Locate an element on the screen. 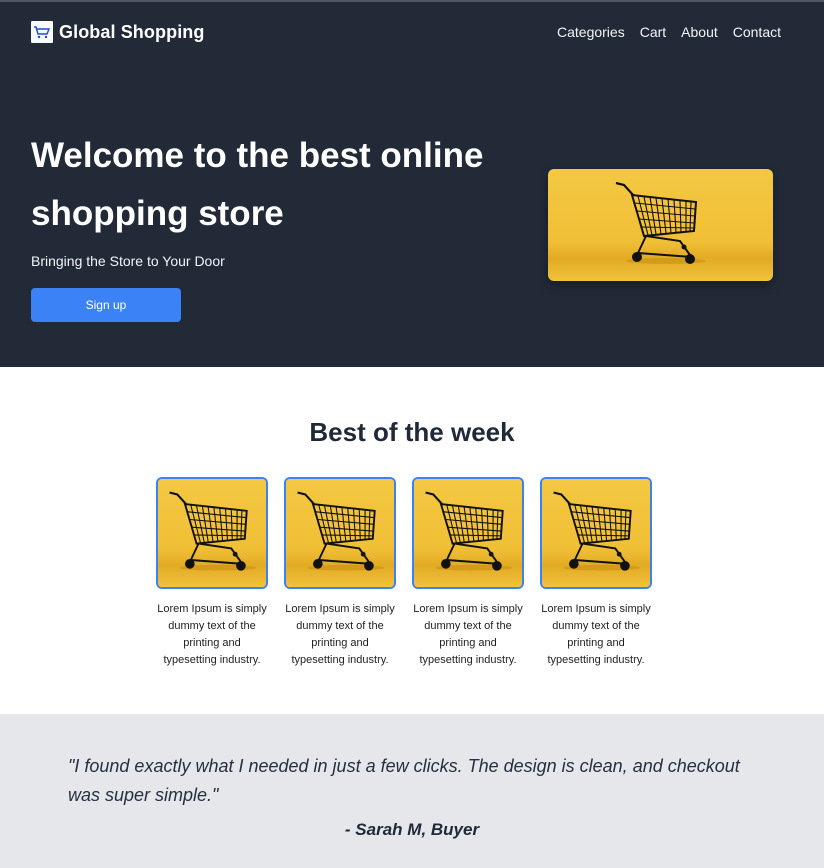  brand-name: Global Shopping is located at coordinates (131, 32).